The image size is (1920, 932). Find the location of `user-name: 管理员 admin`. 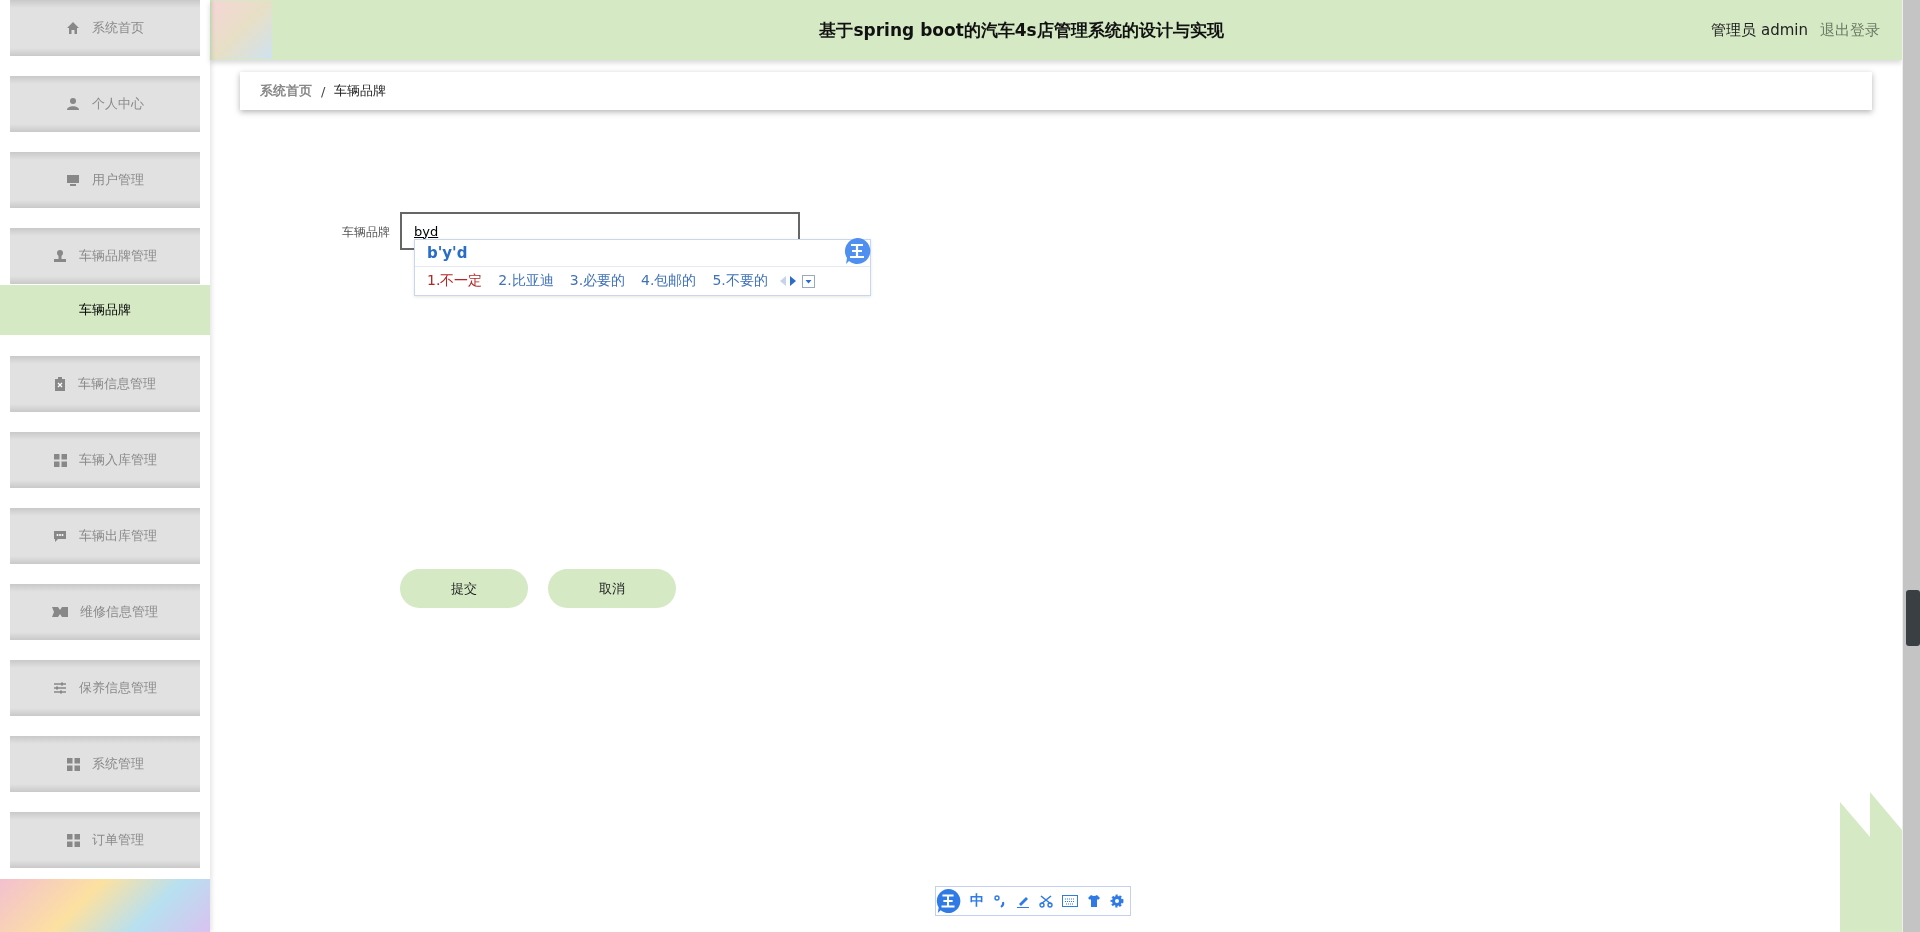

user-name: 管理员 admin is located at coordinates (1759, 30).